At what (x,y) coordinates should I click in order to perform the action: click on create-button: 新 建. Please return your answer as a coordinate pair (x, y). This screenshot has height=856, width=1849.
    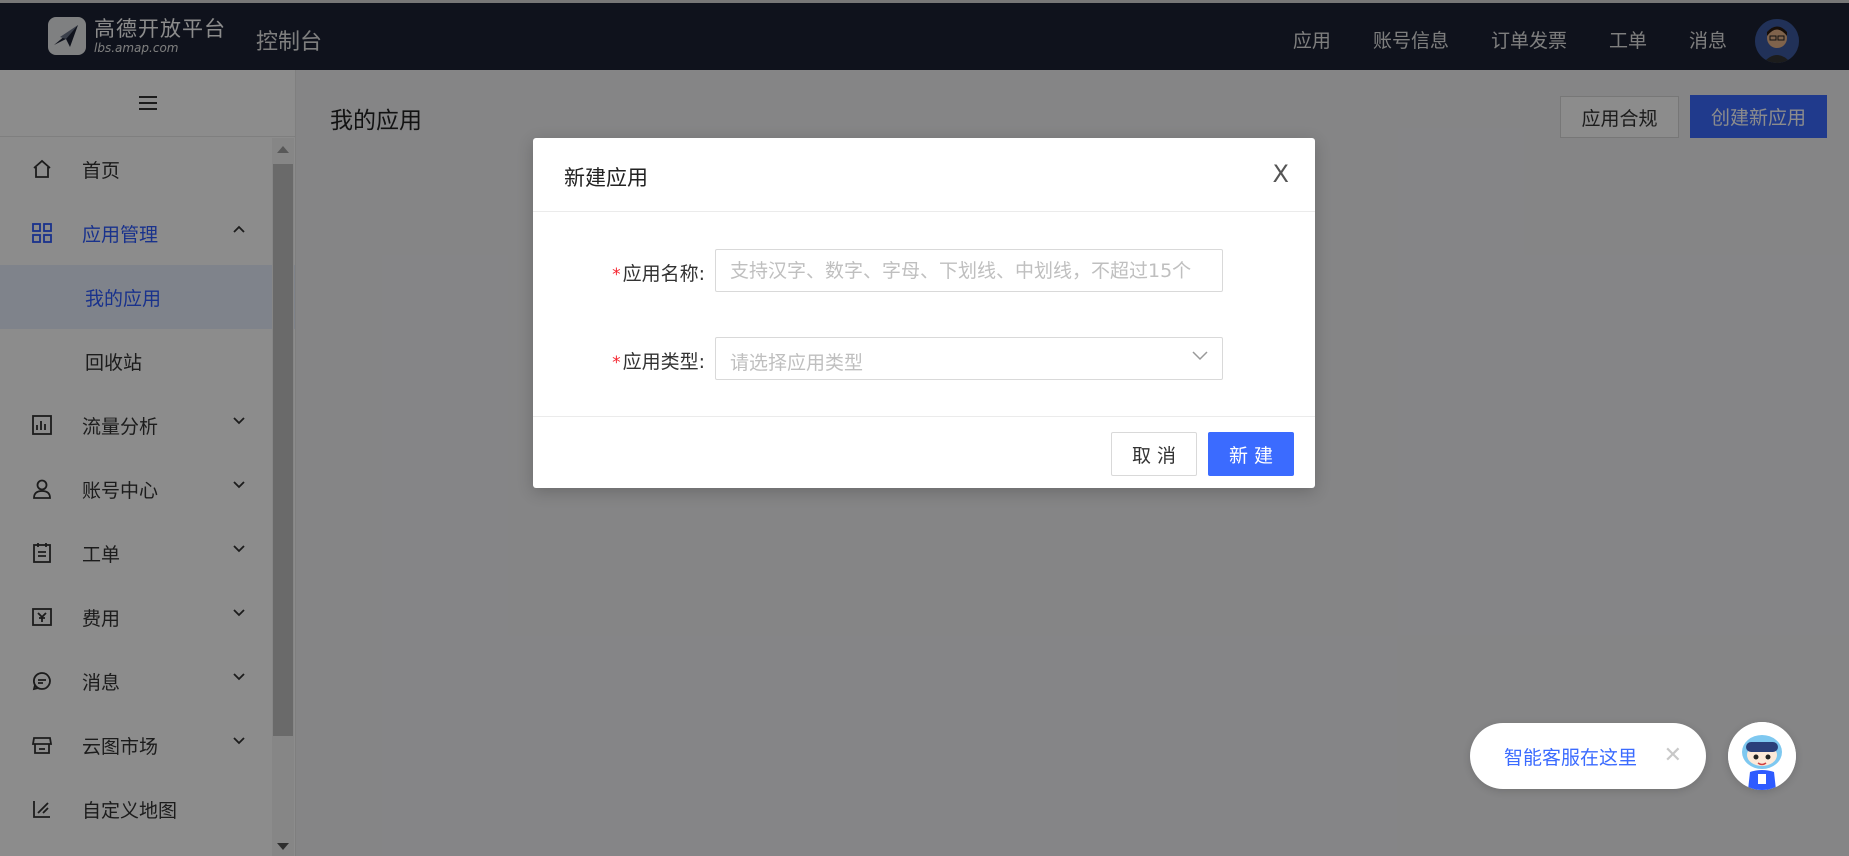
    Looking at the image, I should click on (1251, 454).